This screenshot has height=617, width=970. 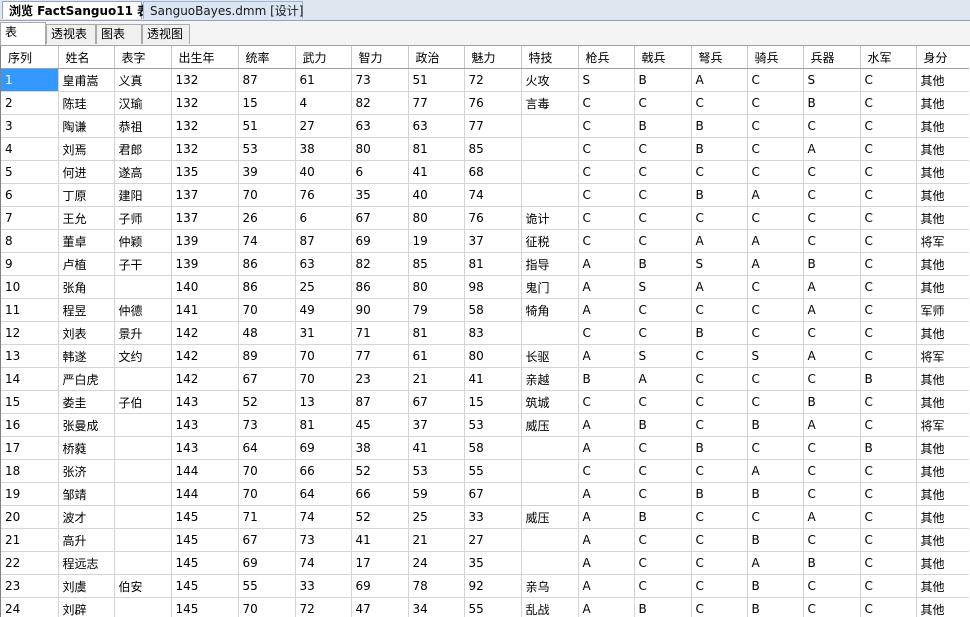 What do you see at coordinates (485, 149) in the screenshot?
I see `table-row: 4 刘焉 君郎 132 53 38 80 81 85 C C B C A C 其他` at bounding box center [485, 149].